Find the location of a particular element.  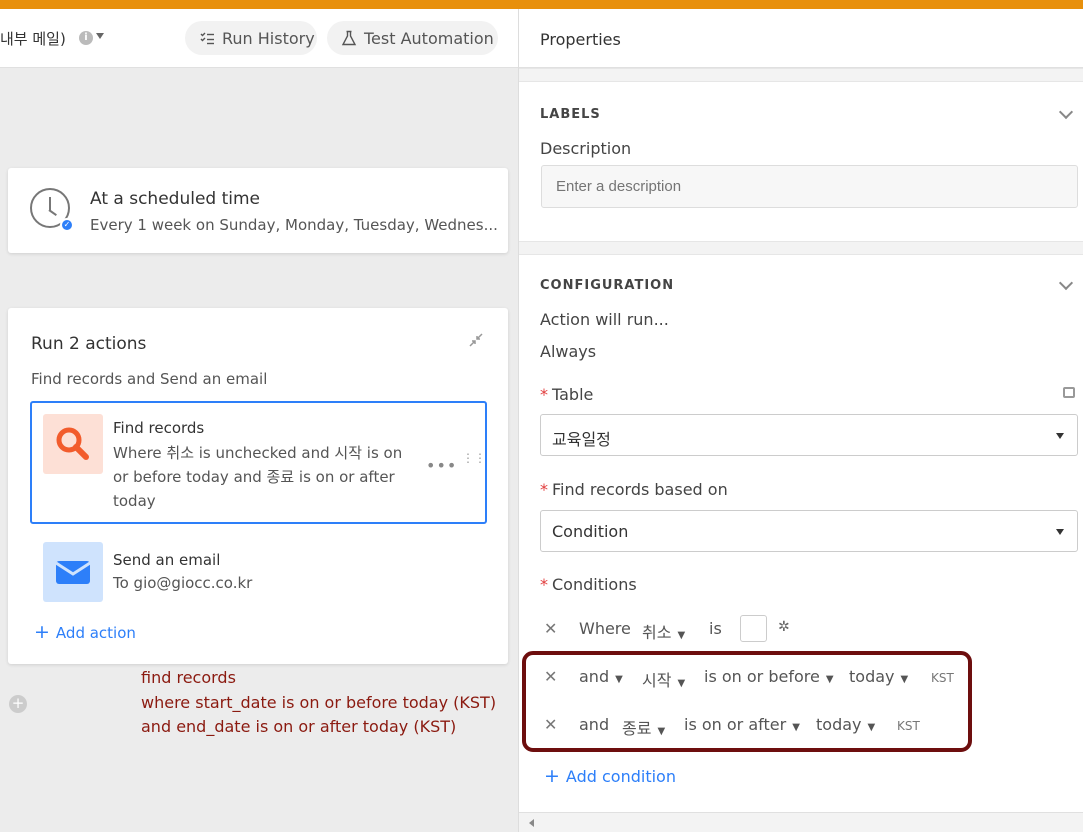

search-icon is located at coordinates (72, 443).